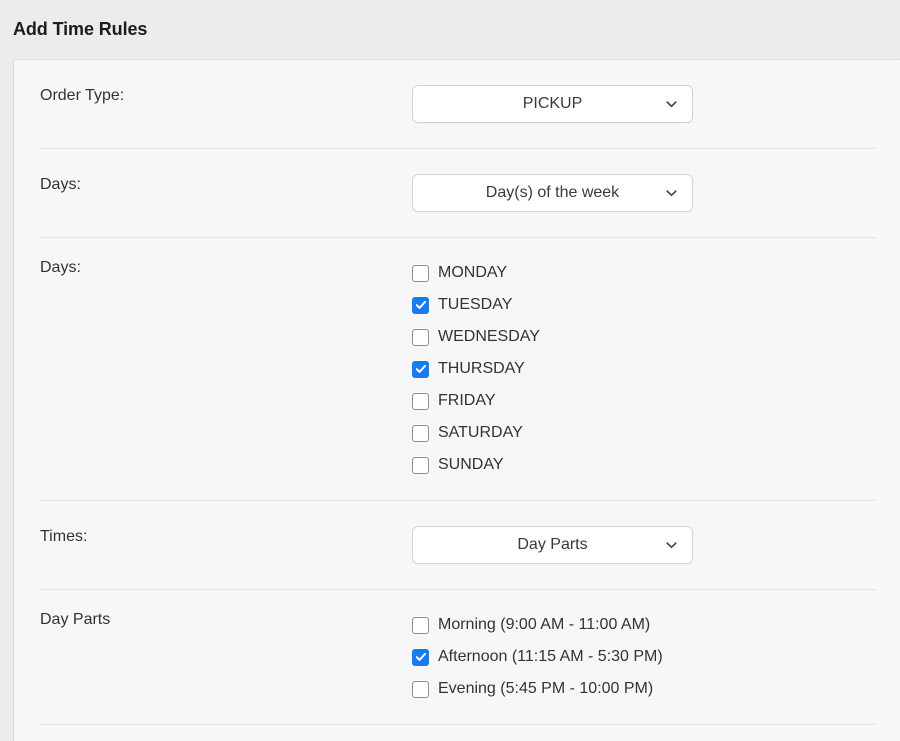  What do you see at coordinates (480, 432) in the screenshot?
I see `checkbox-label: SATURDAY` at bounding box center [480, 432].